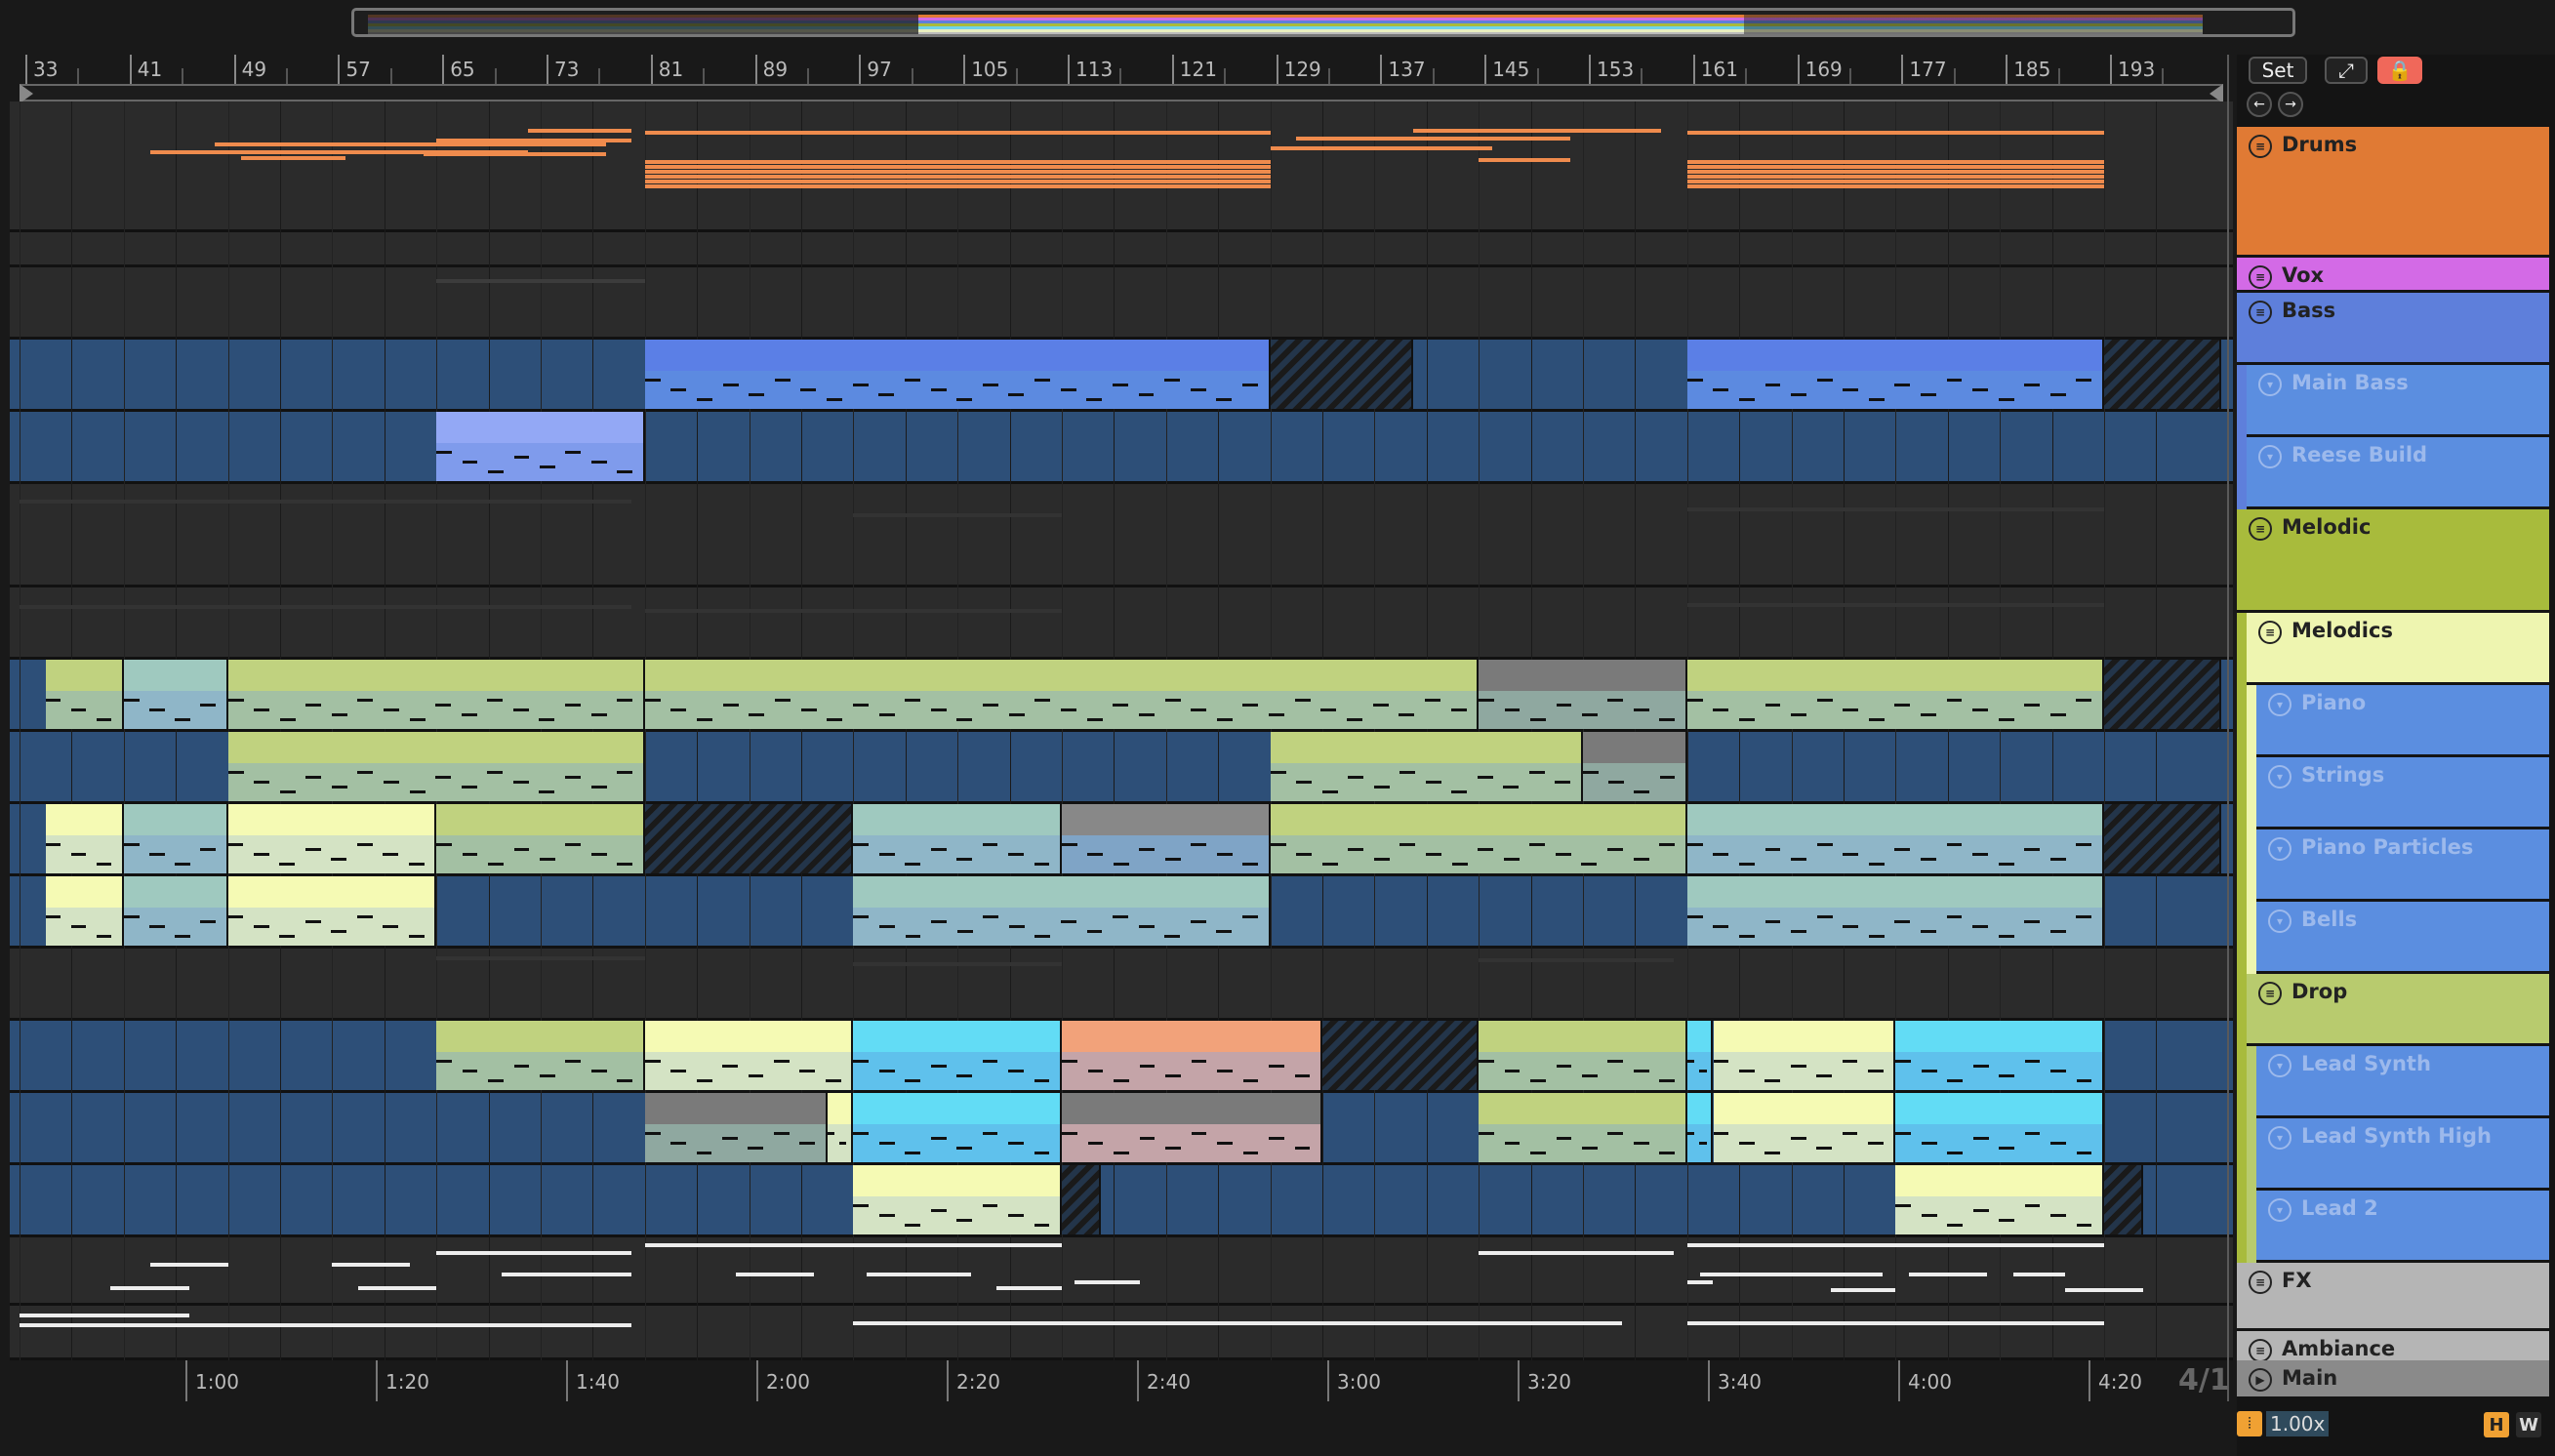  Describe the element at coordinates (2347, 70) in the screenshot. I see `expand-icon: ⤢` at that location.